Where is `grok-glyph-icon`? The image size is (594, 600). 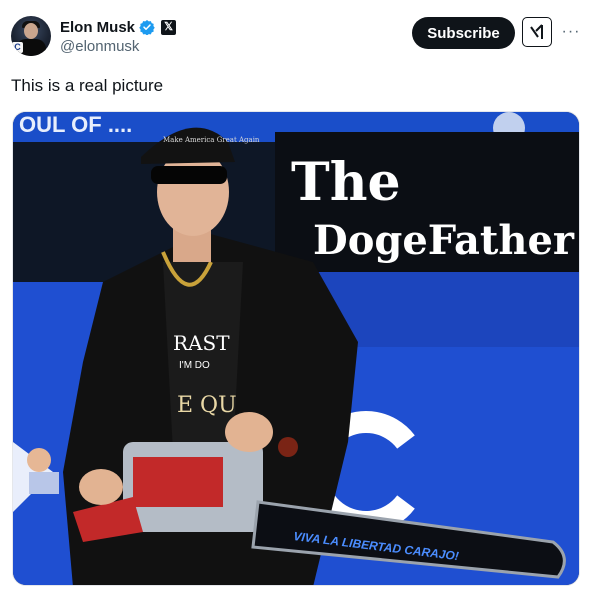
grok-glyph-icon is located at coordinates (536, 31).